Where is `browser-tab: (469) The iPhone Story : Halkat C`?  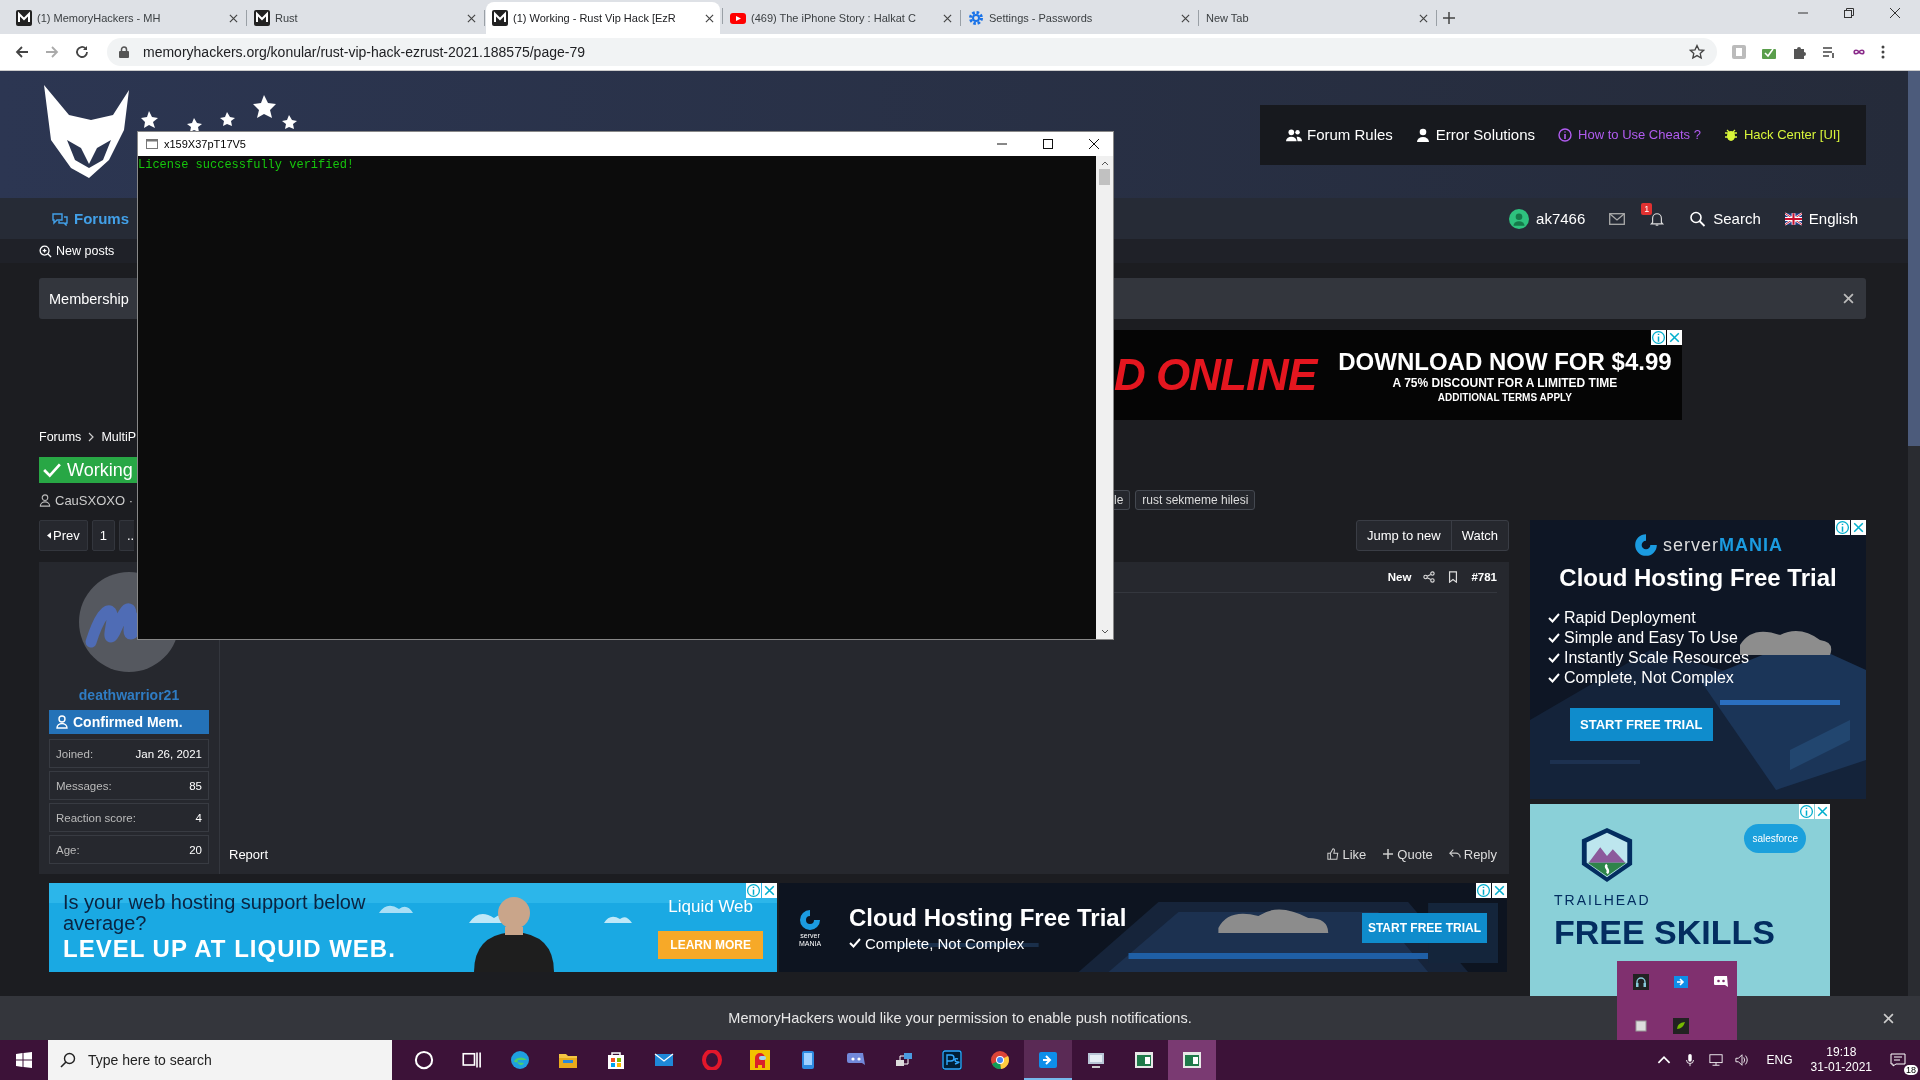
browser-tab: (469) The iPhone Story : Halkat C is located at coordinates (841, 18).